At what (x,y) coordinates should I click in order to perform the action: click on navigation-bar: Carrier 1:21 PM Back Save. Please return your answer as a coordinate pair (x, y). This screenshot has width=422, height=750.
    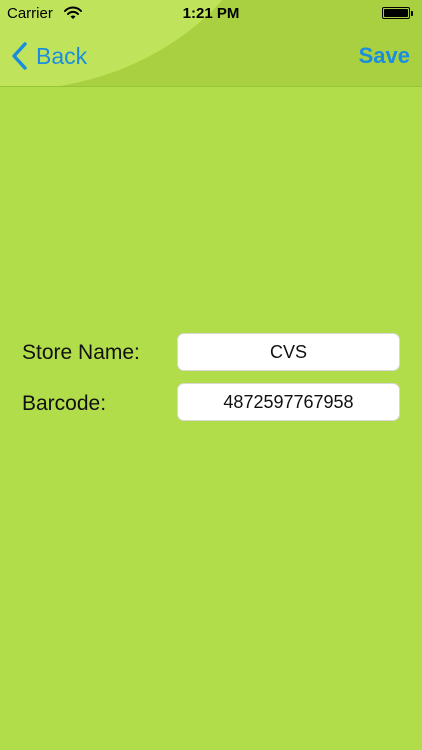
    Looking at the image, I should click on (211, 43).